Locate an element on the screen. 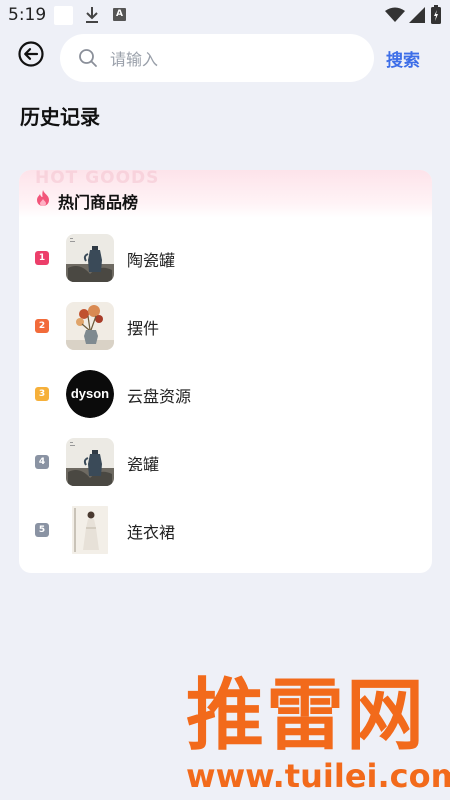 This screenshot has height=800, width=450. flower-vase-image is located at coordinates (90, 326).